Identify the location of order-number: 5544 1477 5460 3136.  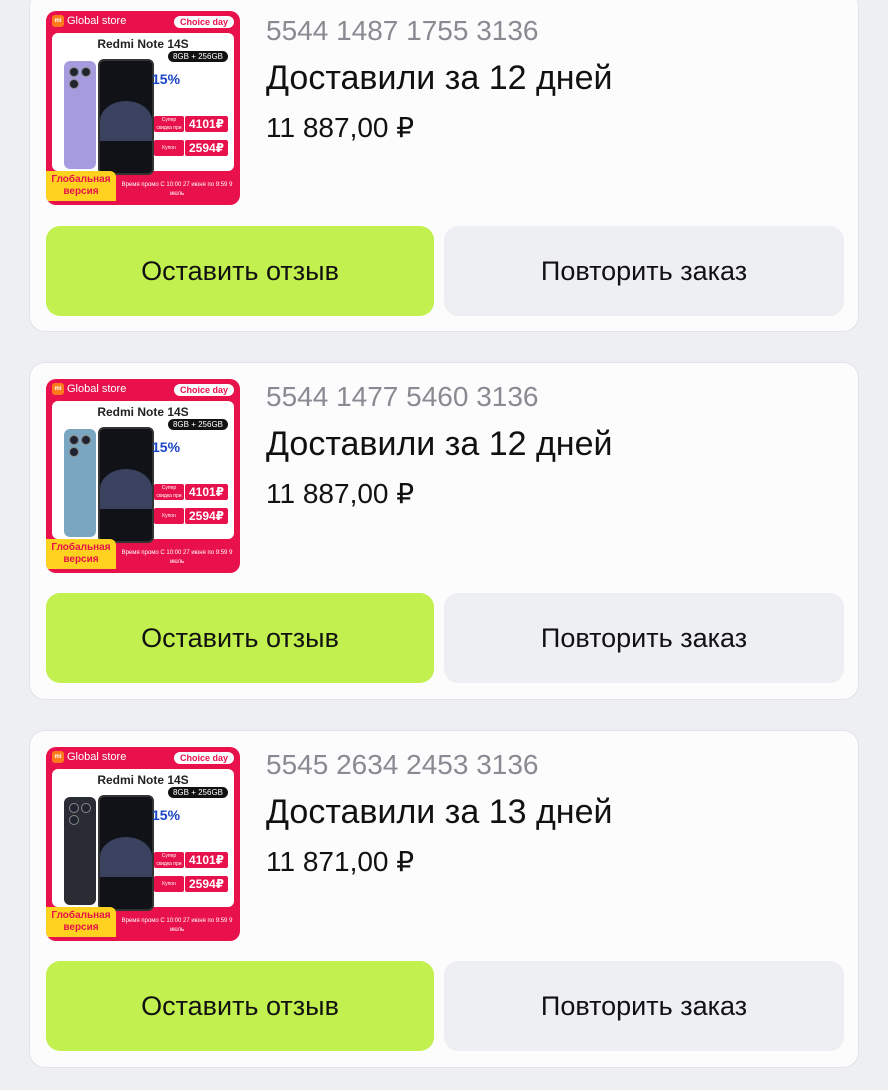
(402, 396).